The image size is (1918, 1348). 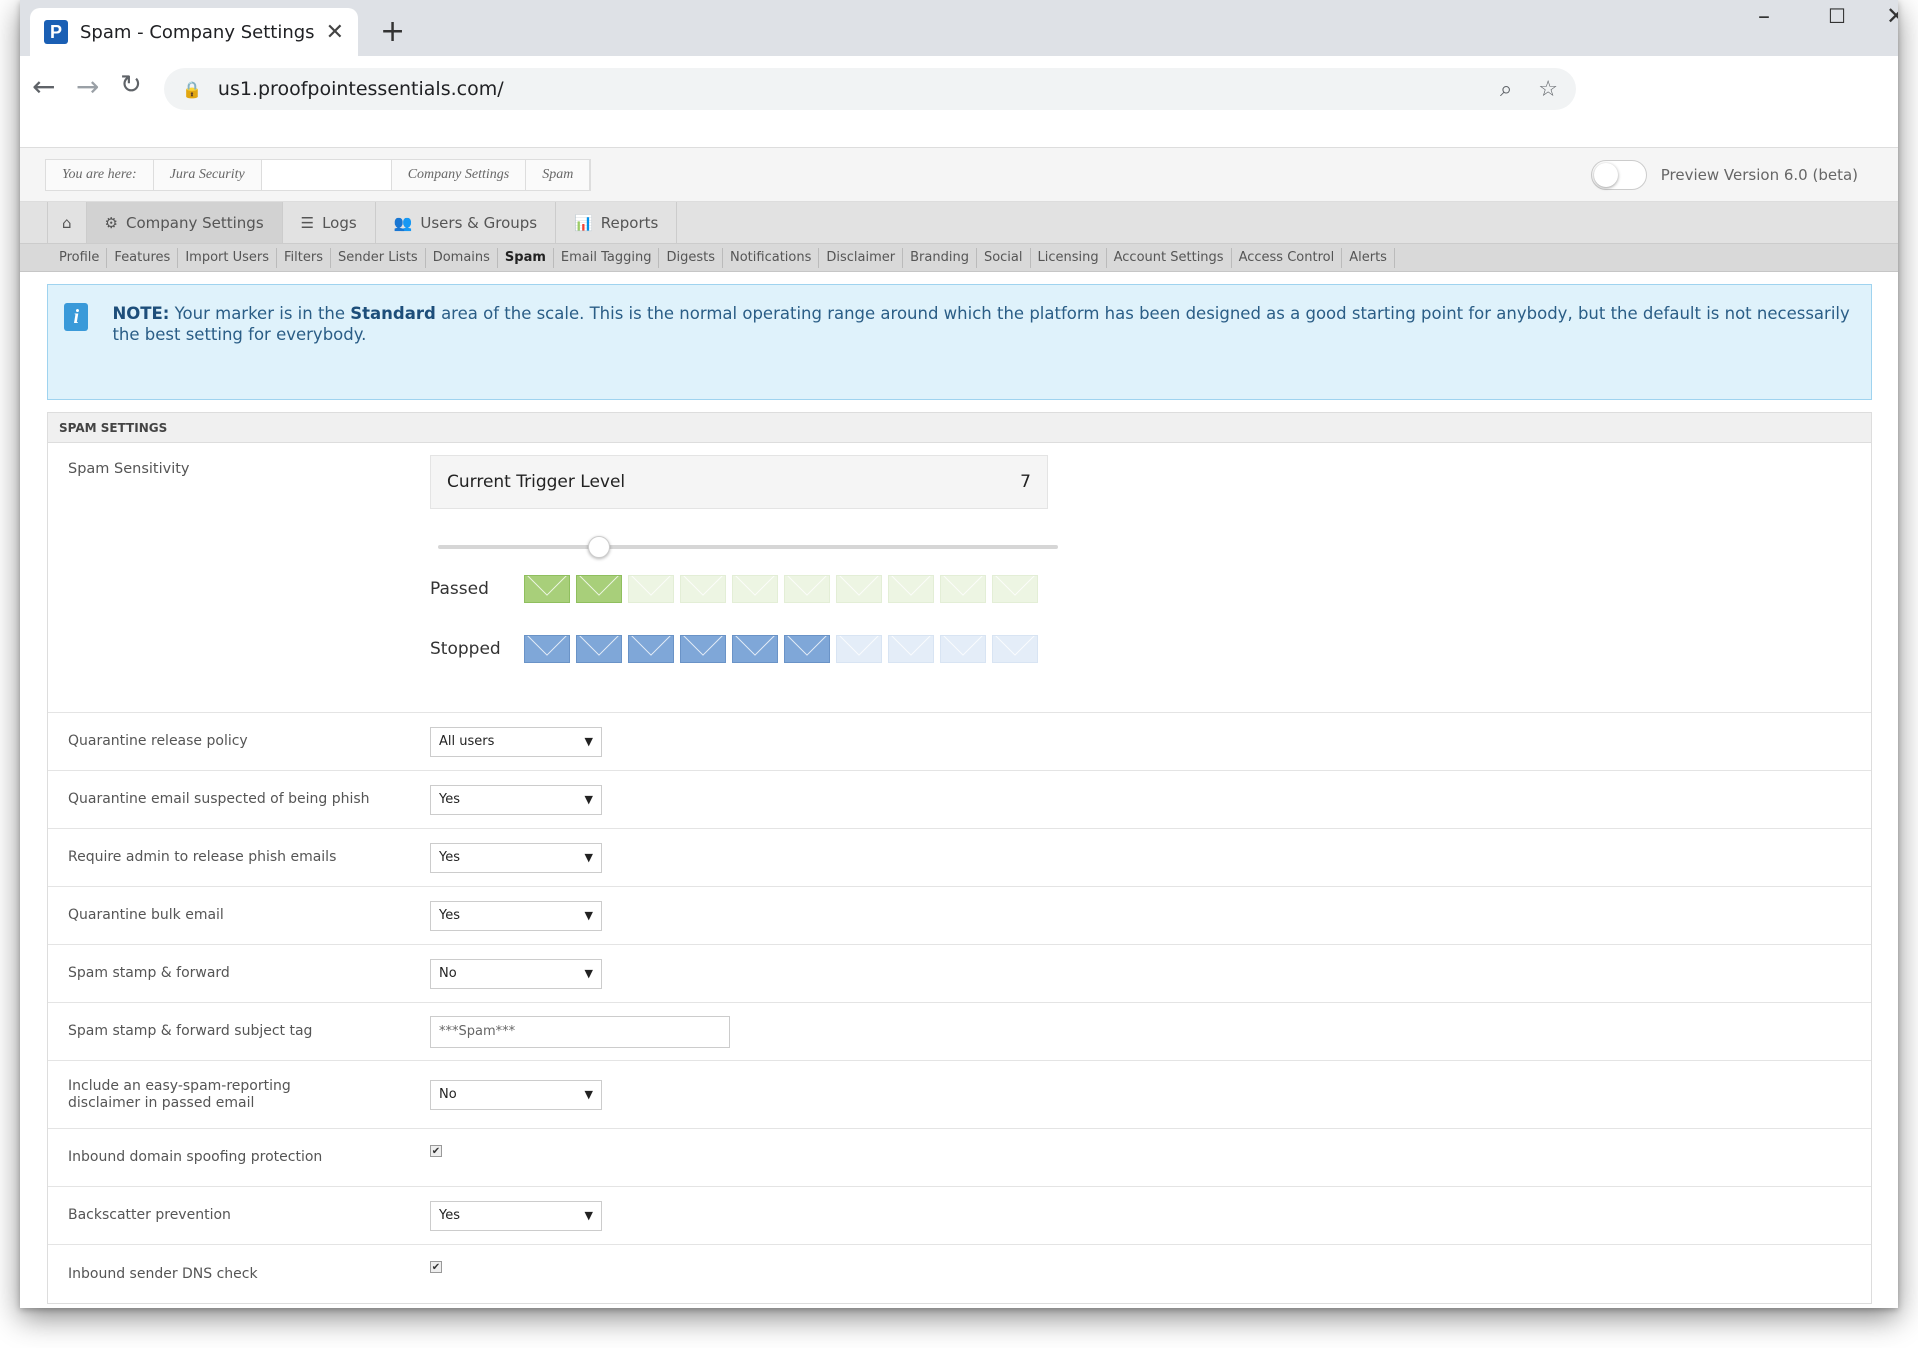 I want to click on tab-users-groups: 👥 Users & Groups, so click(x=466, y=222).